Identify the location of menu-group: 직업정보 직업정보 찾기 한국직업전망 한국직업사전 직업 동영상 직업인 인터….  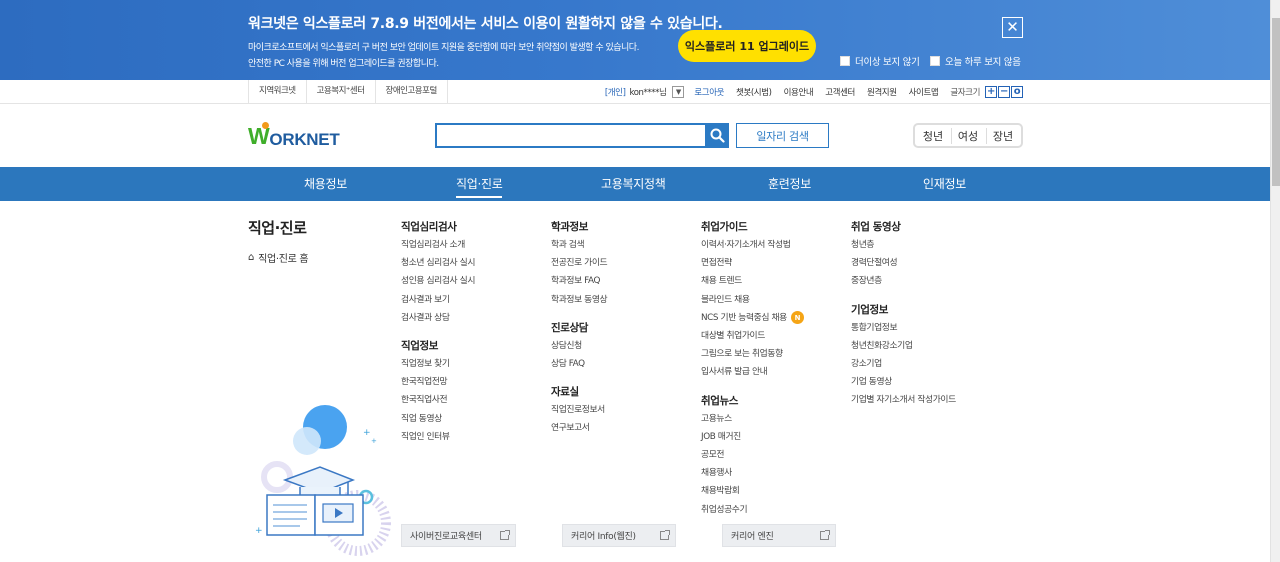
(476, 392).